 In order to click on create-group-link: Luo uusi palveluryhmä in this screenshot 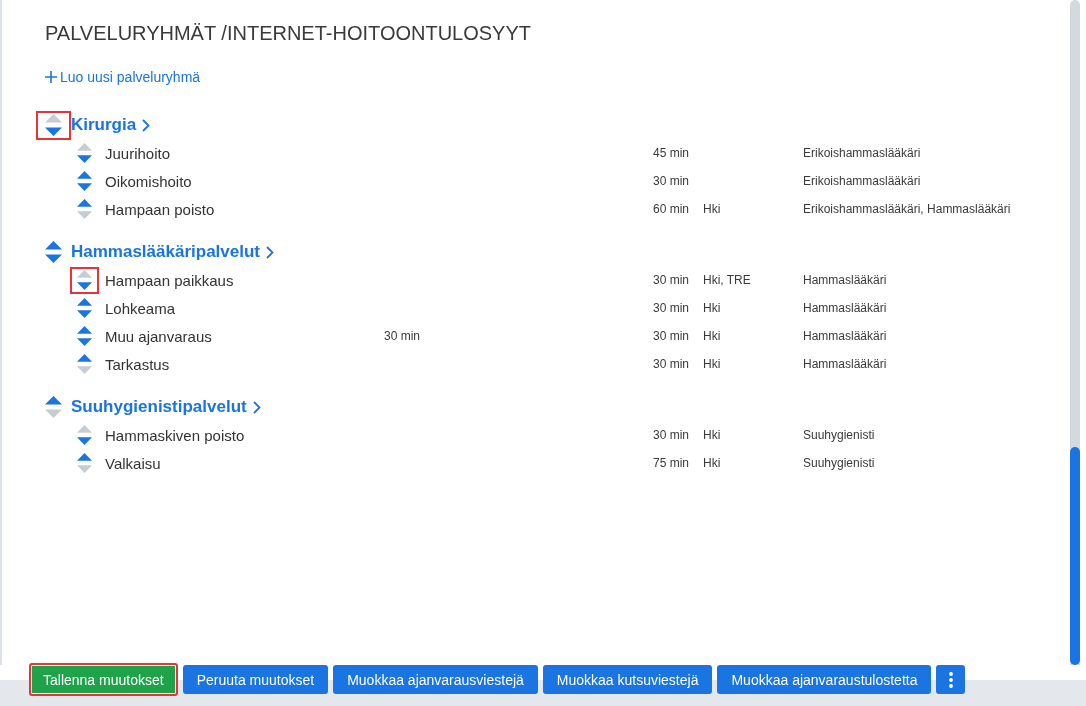, I will do `click(123, 77)`.